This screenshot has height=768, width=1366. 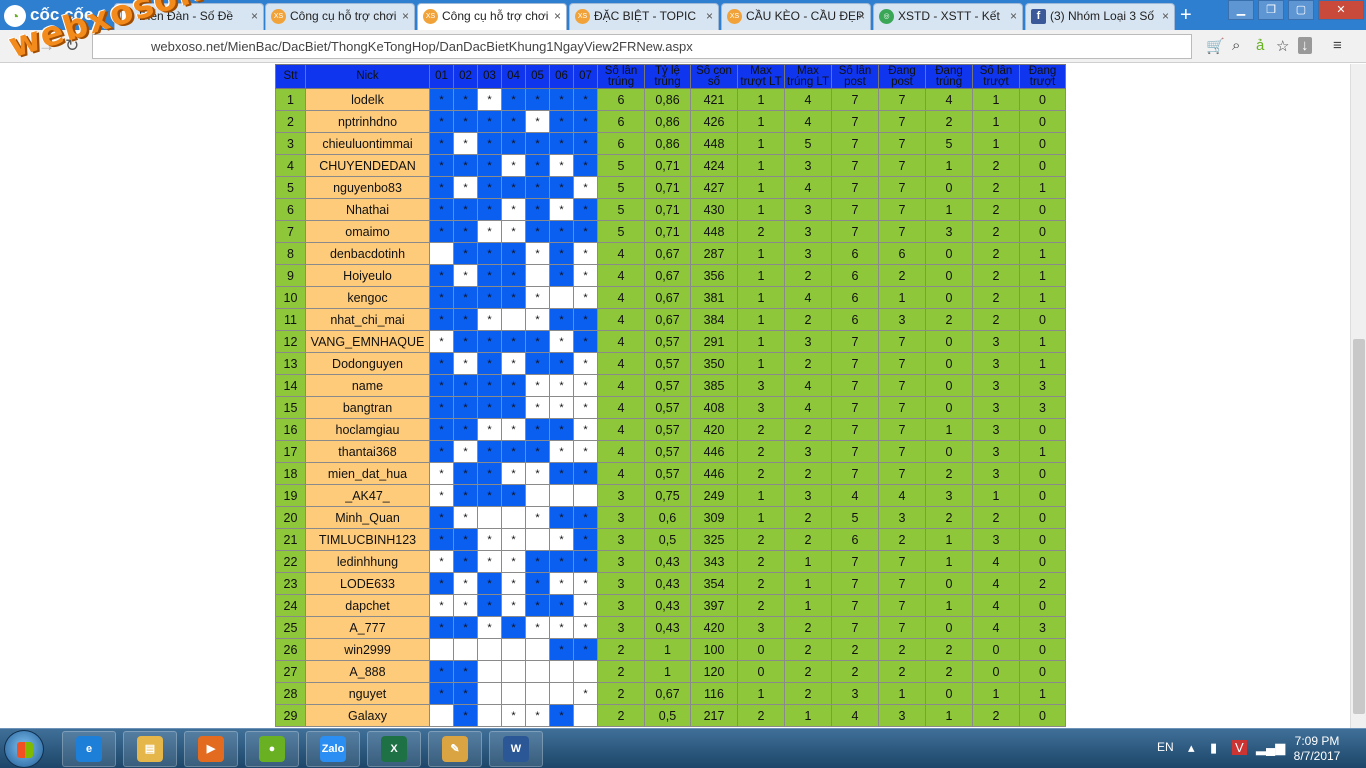 I want to click on column-header: Số lần trúng, so click(x=621, y=76).